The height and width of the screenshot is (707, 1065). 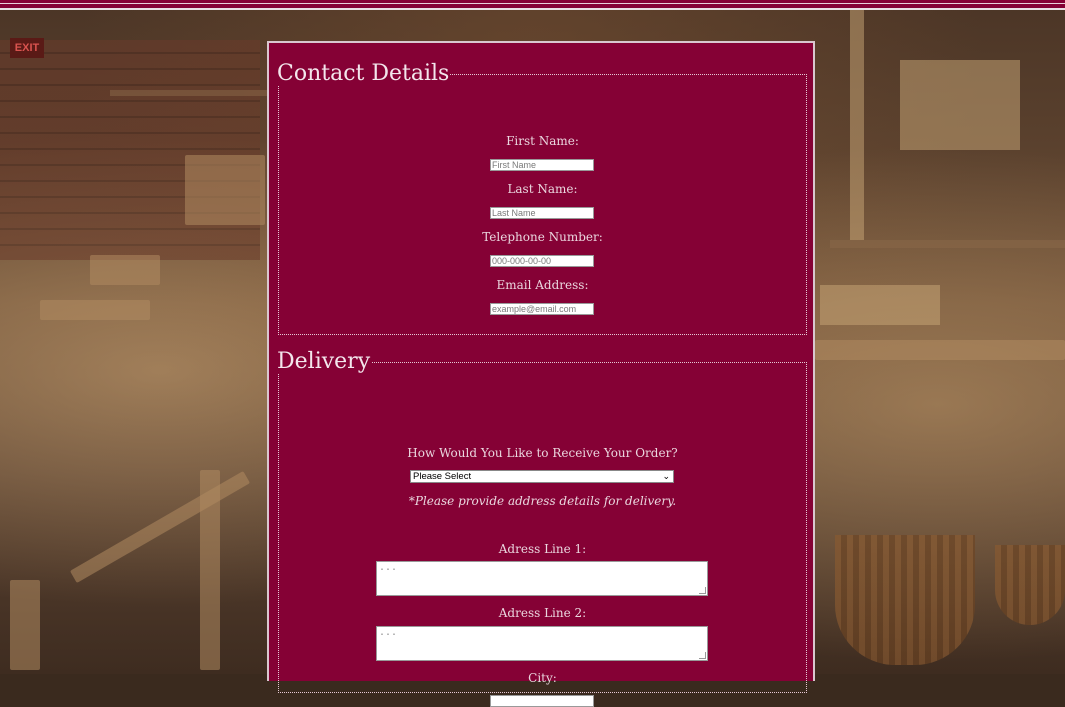 I want to click on last-name-label: Last Name:, so click(x=542, y=189).